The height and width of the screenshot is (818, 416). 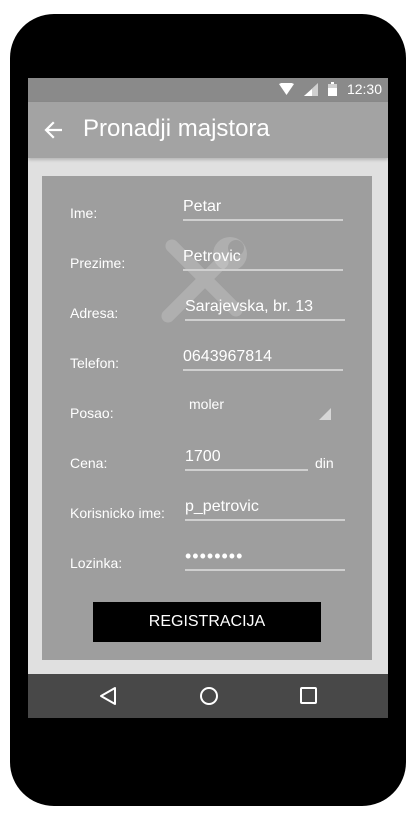 I want to click on nav-recents-icon, so click(x=308, y=698).